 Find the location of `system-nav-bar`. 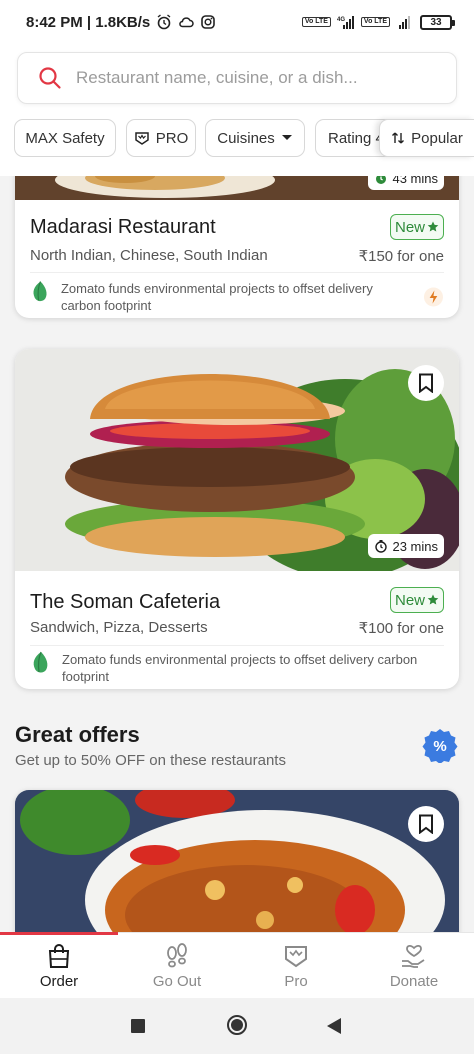

system-nav-bar is located at coordinates (237, 1026).